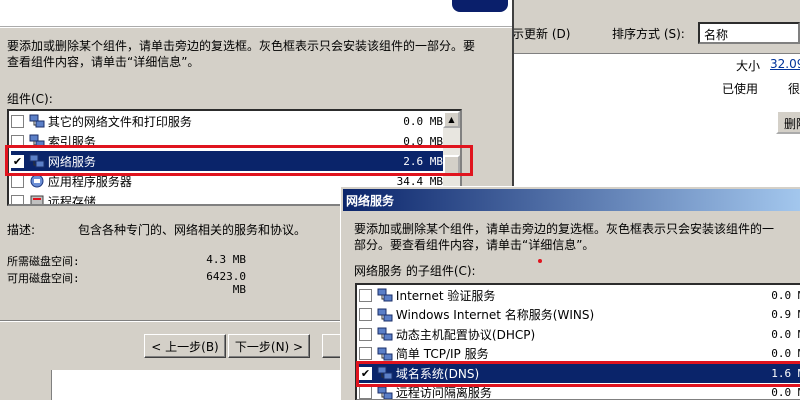 This screenshot has height=400, width=800. I want to click on subcomponent-row: Windows Internet 名称服务(WINS) 0.9 MB, so click(579, 315).